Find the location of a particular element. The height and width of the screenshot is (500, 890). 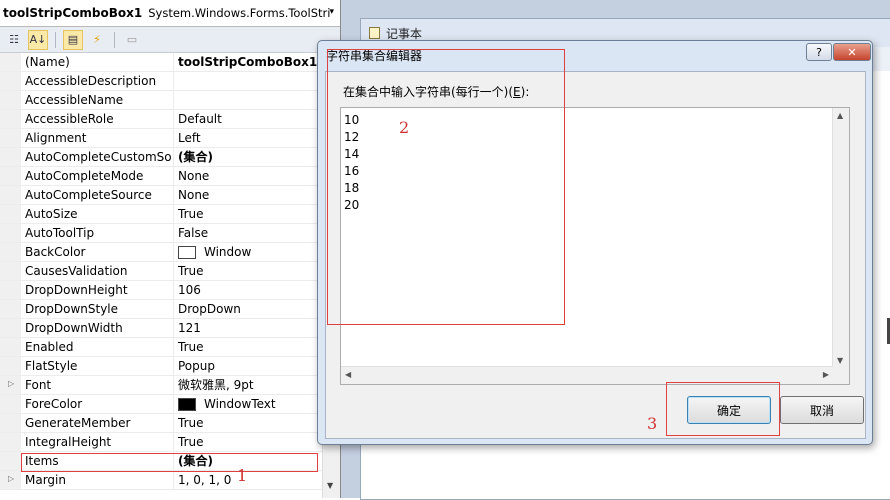

textarea-vertical-scrollbar: ▲ ▼ is located at coordinates (840, 238).